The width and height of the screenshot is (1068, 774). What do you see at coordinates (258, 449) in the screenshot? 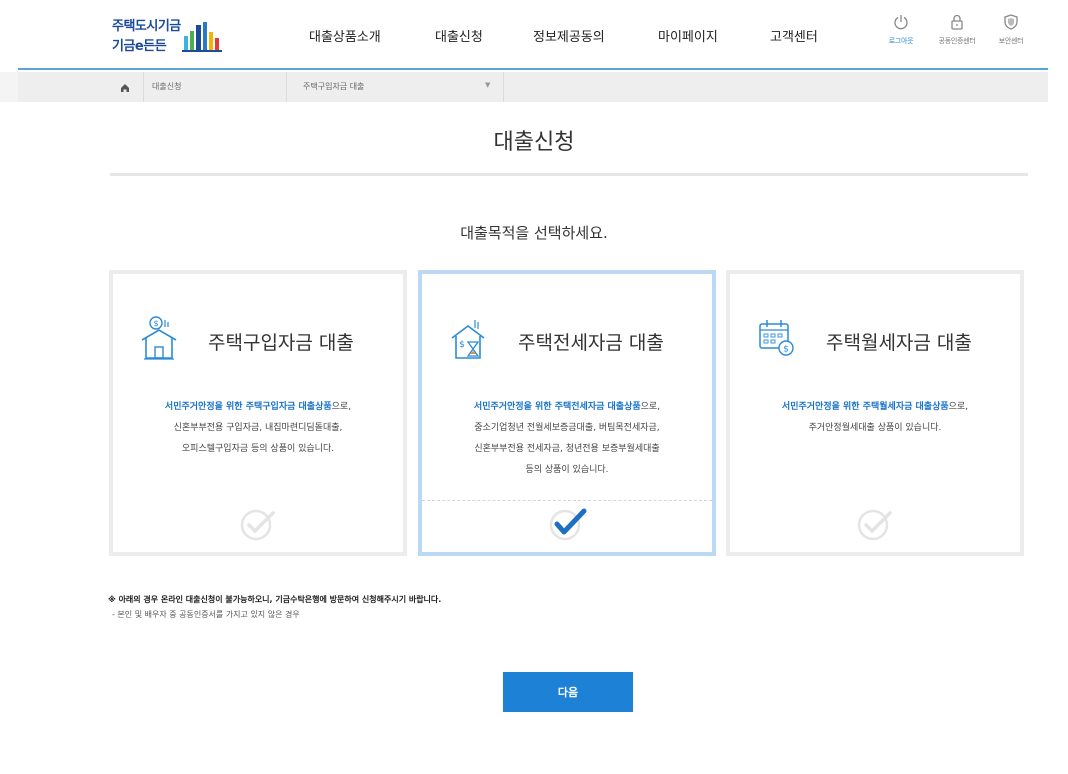
I see `card-desc-line: 오피스텔구입자금 등의 상품이 있습니다.` at bounding box center [258, 449].